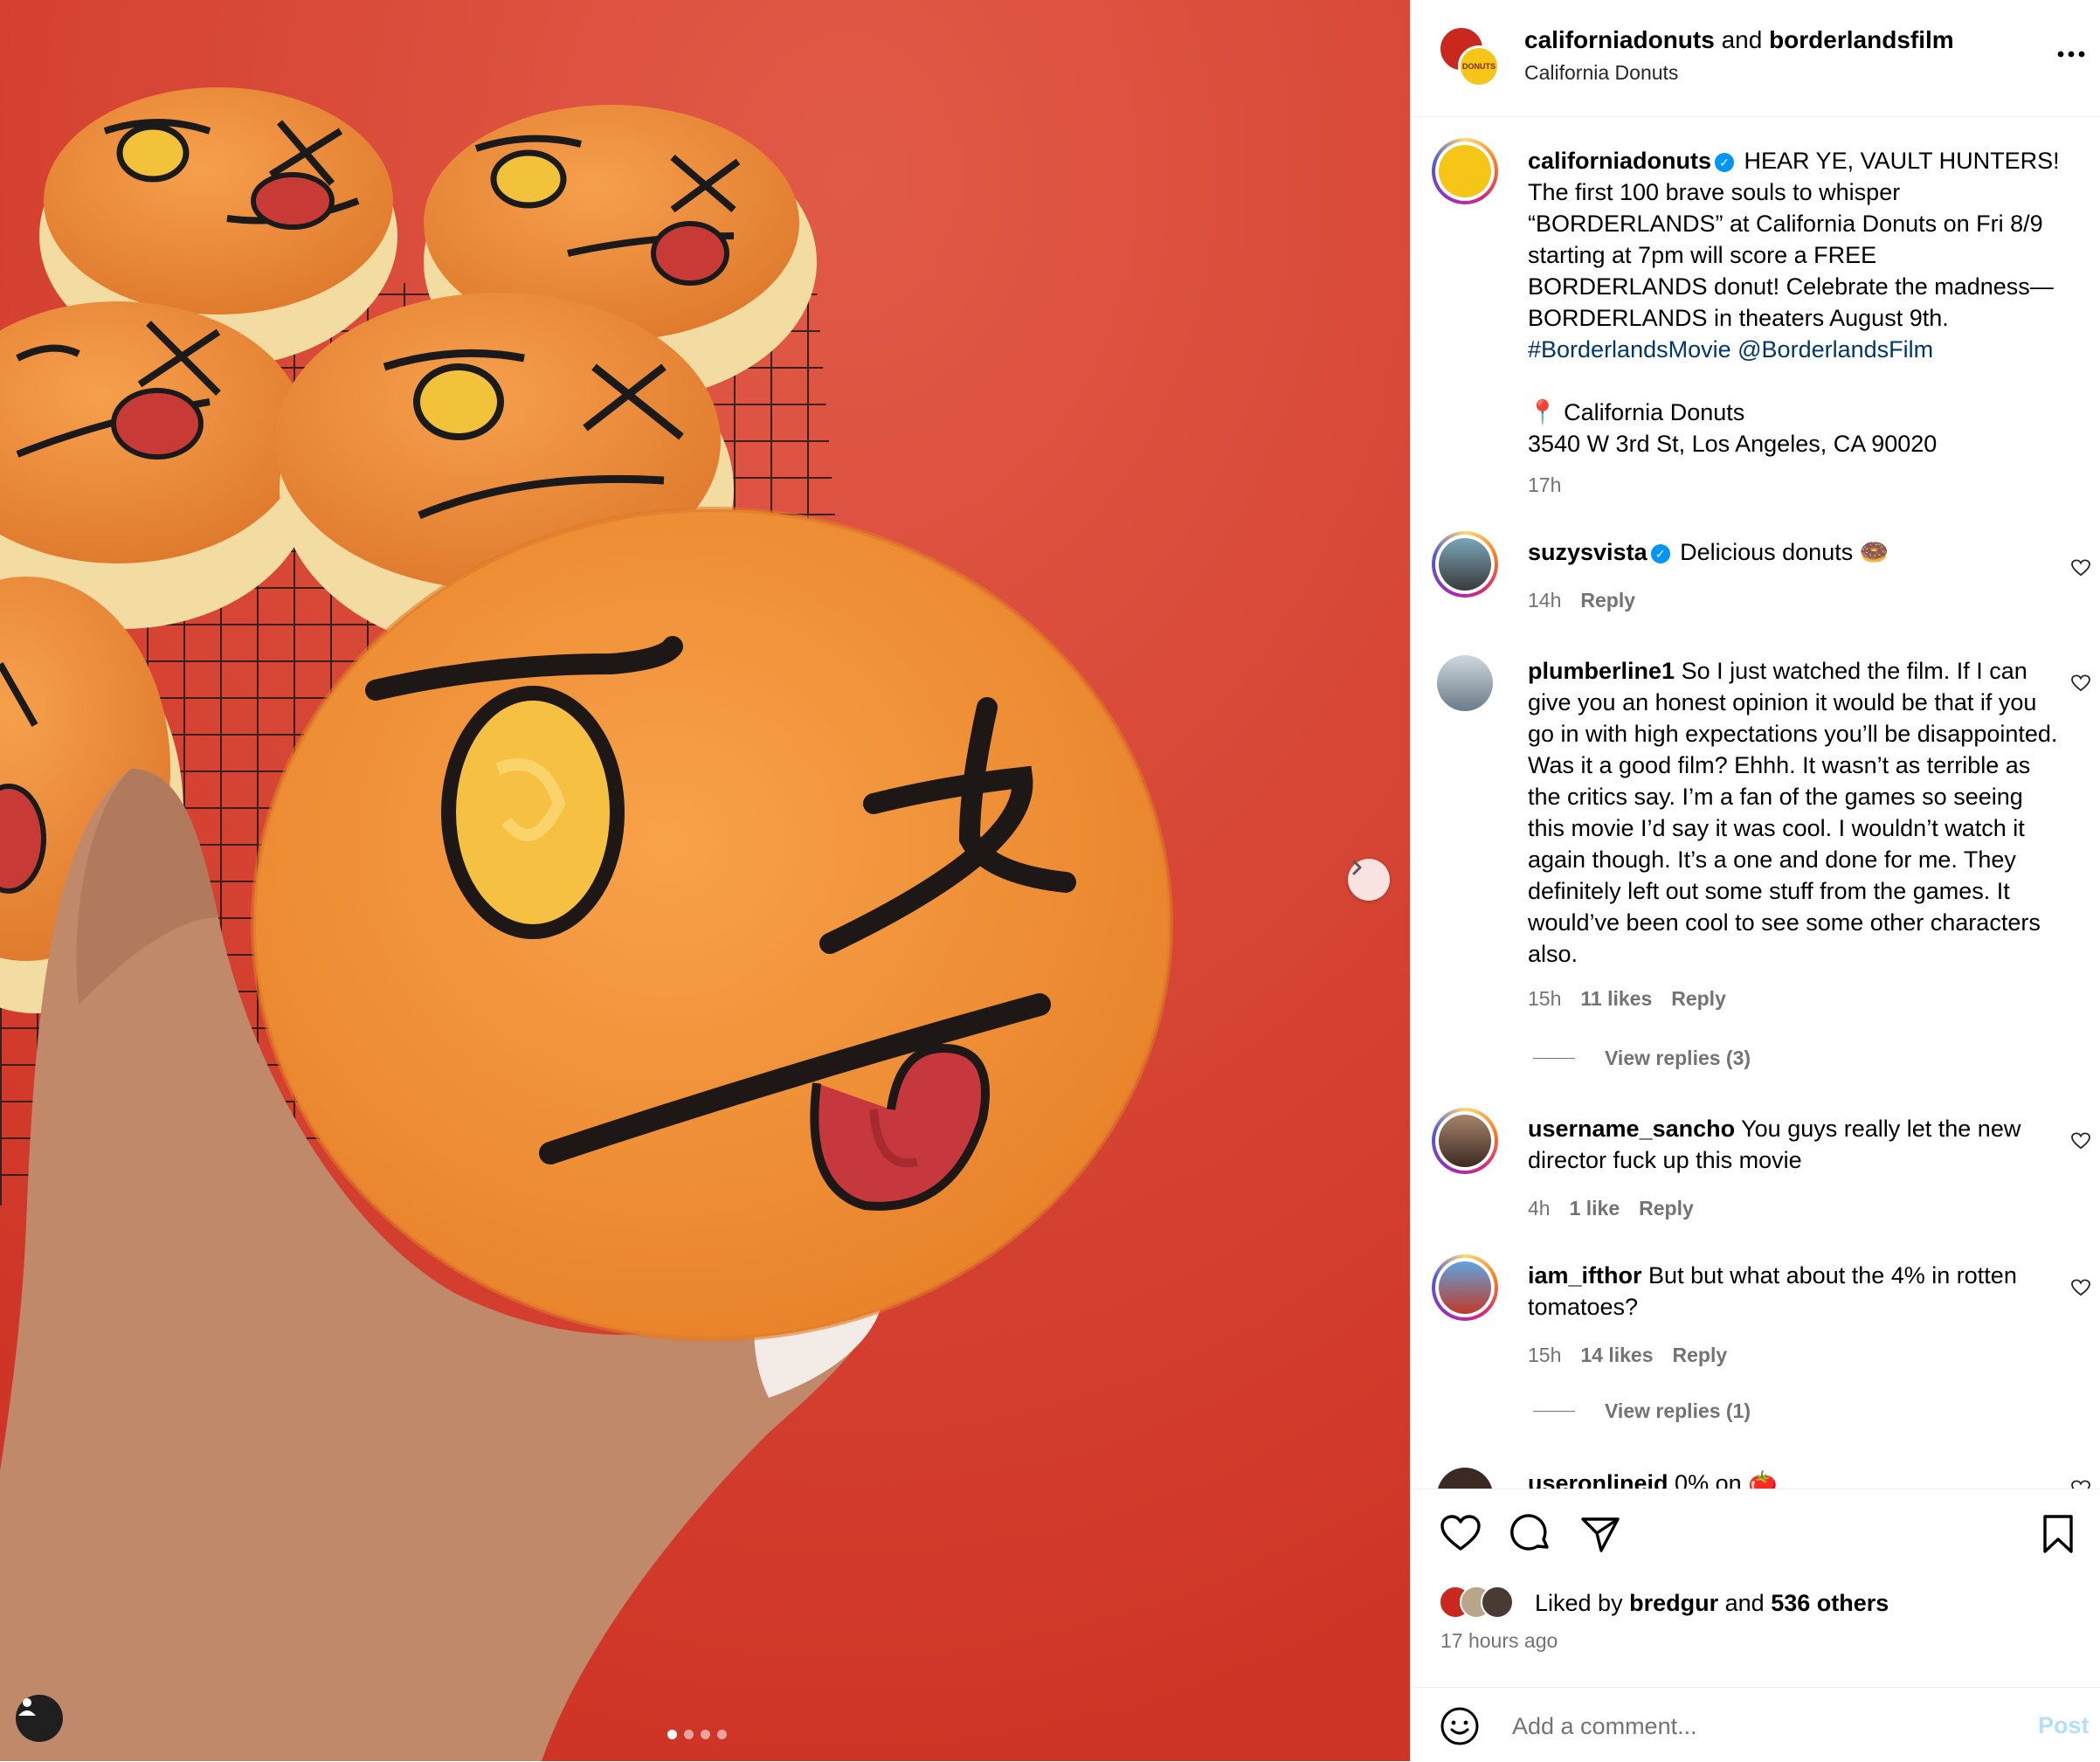 This screenshot has height=1762, width=2100. I want to click on liked-by-user: bredgur, so click(1674, 1603).